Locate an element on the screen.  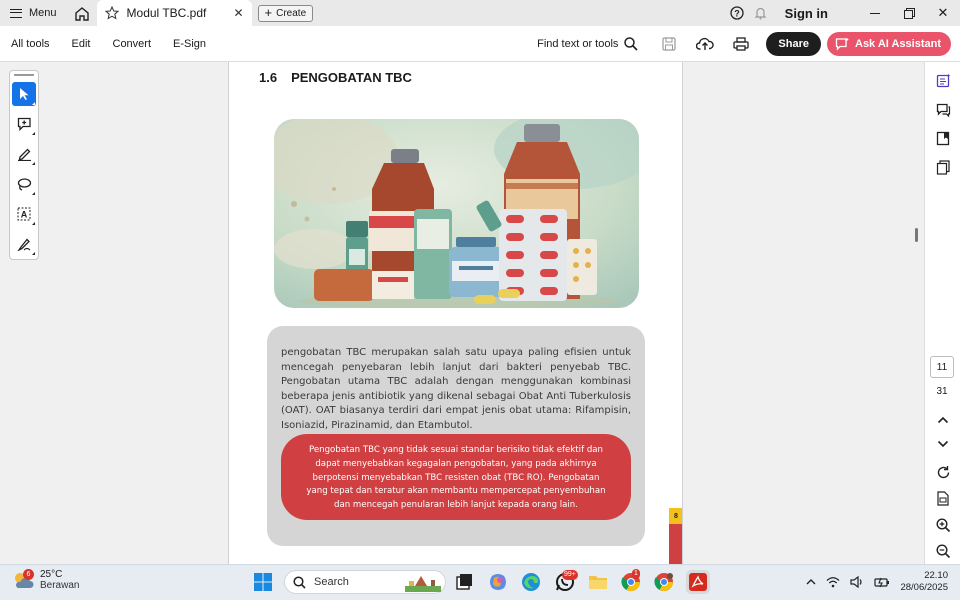
sign-in-button: Sign in is located at coordinates (806, 13).